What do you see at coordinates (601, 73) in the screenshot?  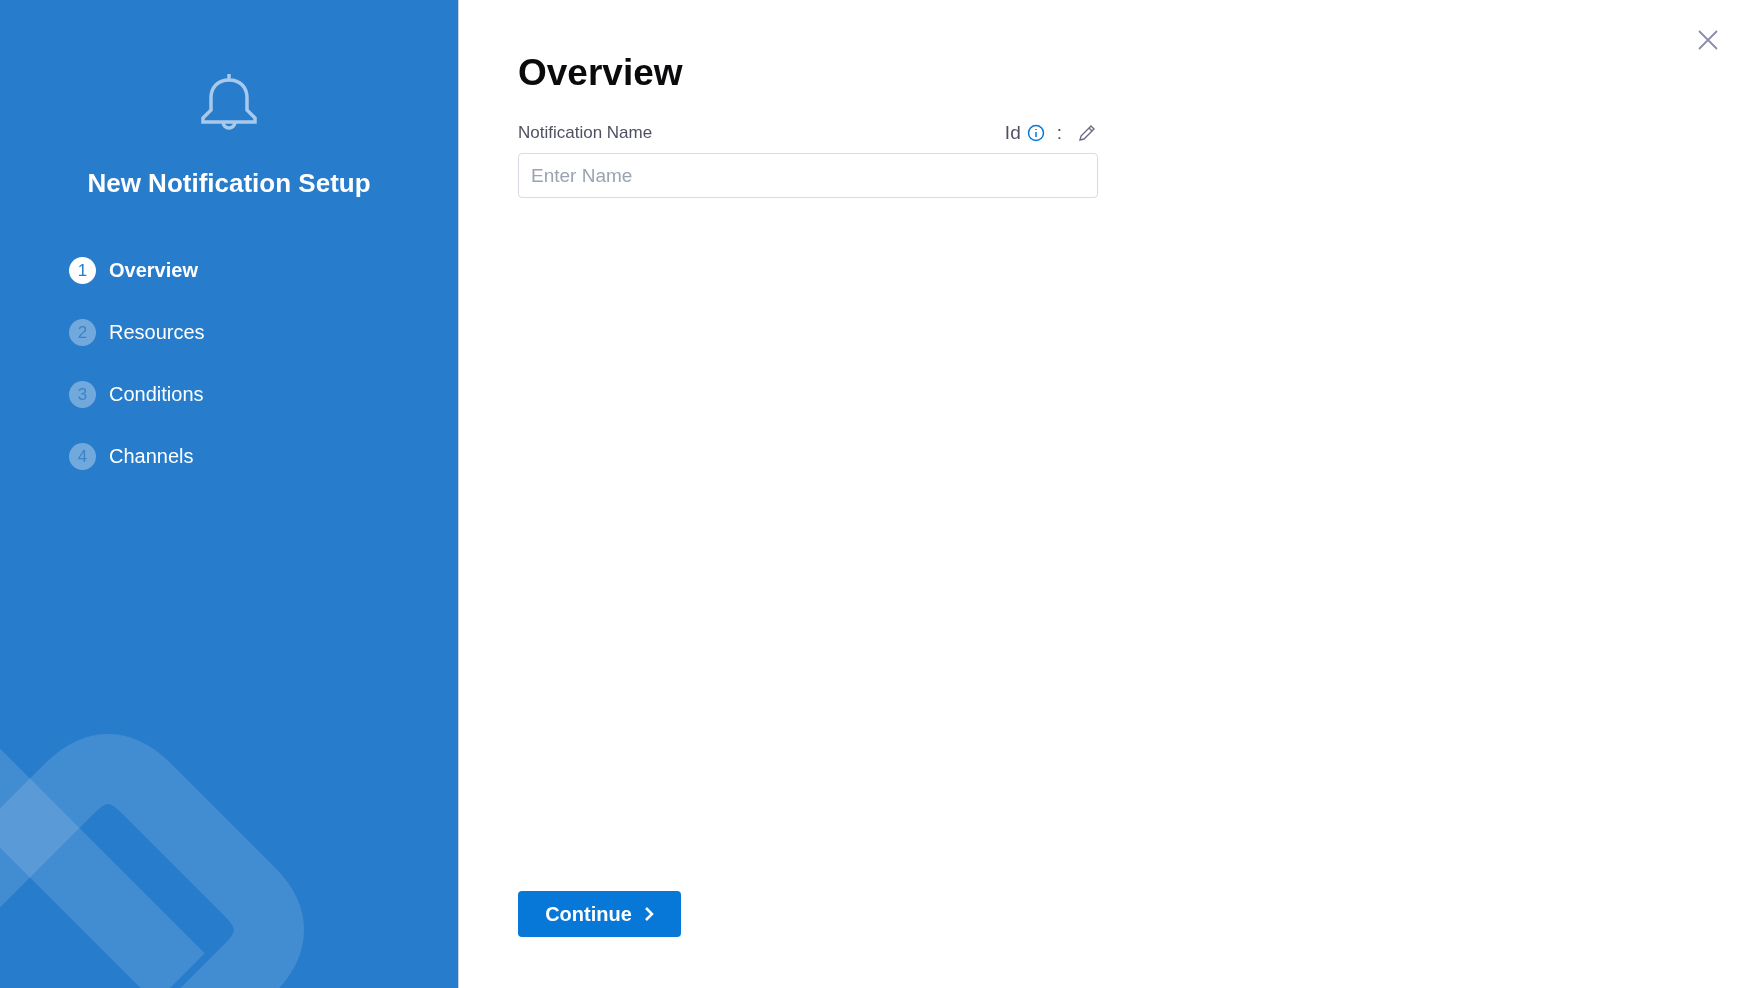 I see `page-heading: Overview` at bounding box center [601, 73].